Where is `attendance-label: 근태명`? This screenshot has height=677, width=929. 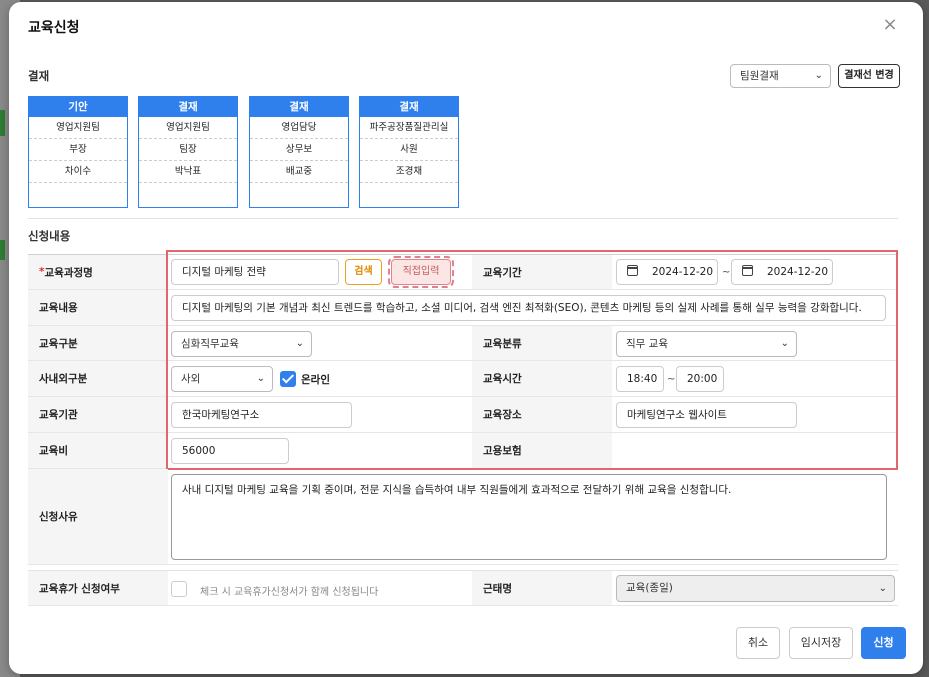
attendance-label: 근태명 is located at coordinates (542, 588).